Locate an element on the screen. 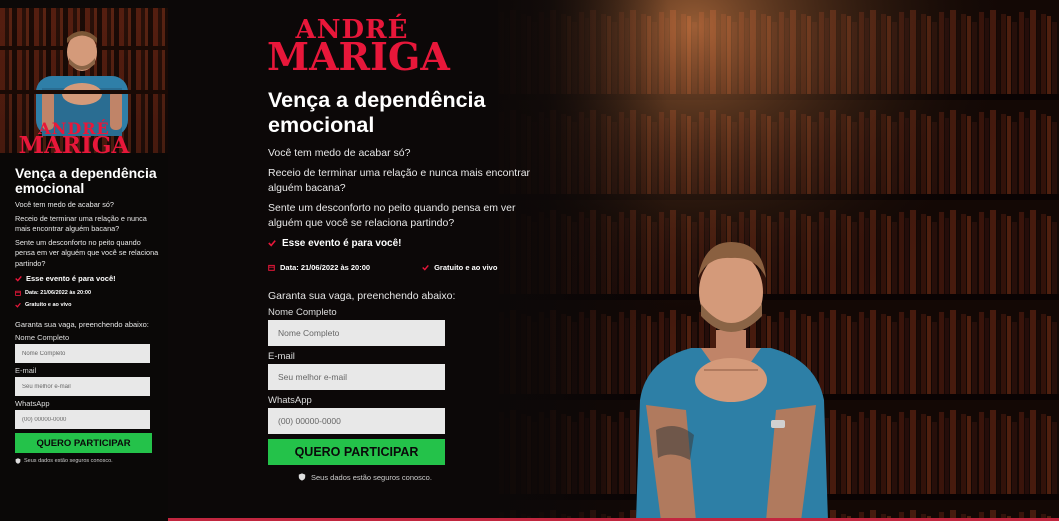 This screenshot has width=1059, height=521. submit-button: QUERO PARTICIPAR is located at coordinates (356, 451).